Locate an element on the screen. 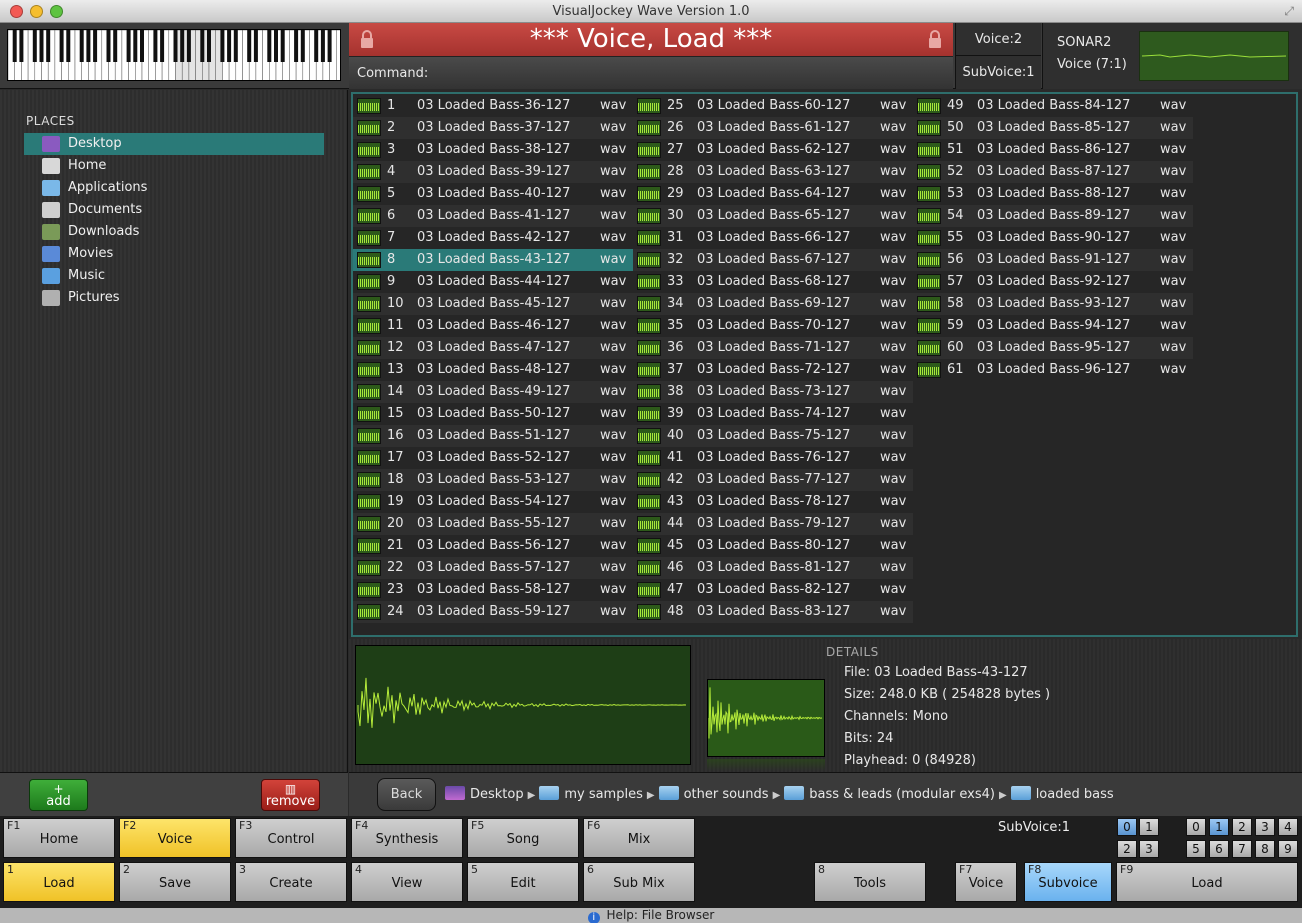 This screenshot has width=1302, height=923. file-row: 14 03 Loaded Bass-49-127 wav is located at coordinates (493, 392).